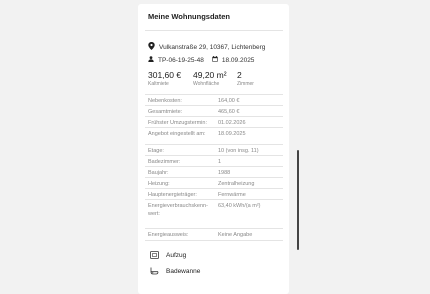  I want to click on detail-row: Energieausweis: Keine Angabe, so click(214, 234).